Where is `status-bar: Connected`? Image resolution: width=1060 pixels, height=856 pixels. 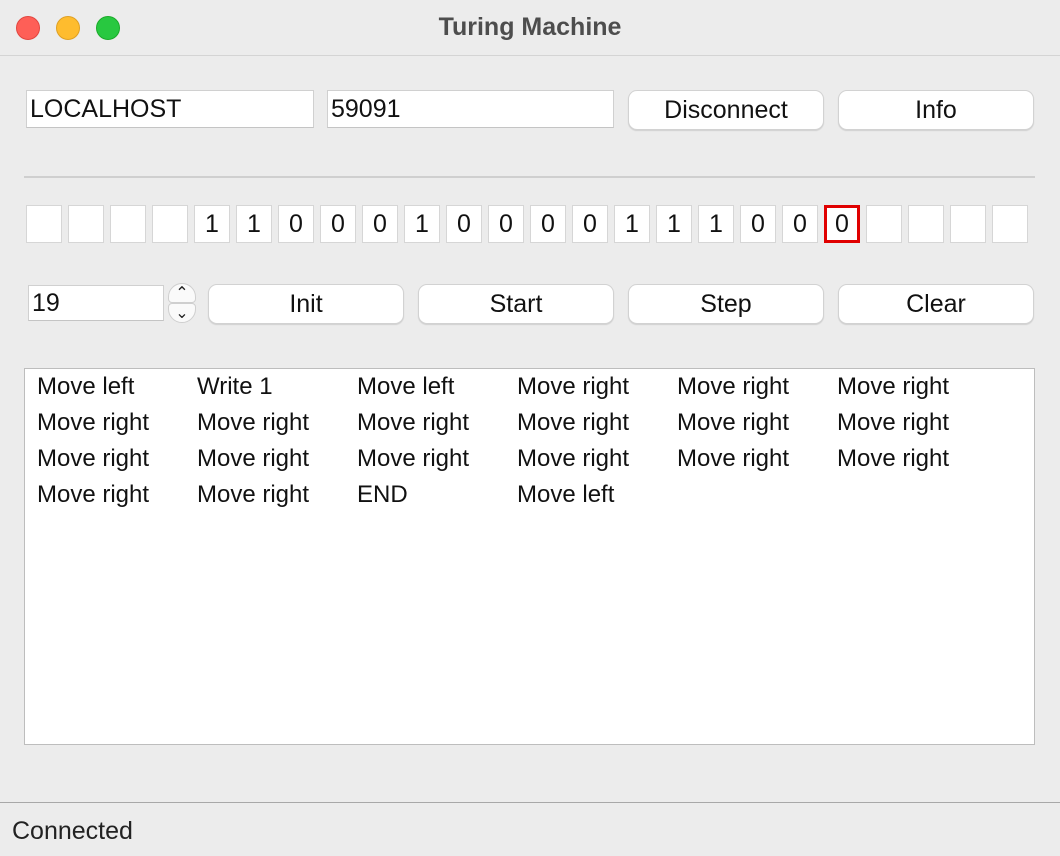 status-bar: Connected is located at coordinates (530, 829).